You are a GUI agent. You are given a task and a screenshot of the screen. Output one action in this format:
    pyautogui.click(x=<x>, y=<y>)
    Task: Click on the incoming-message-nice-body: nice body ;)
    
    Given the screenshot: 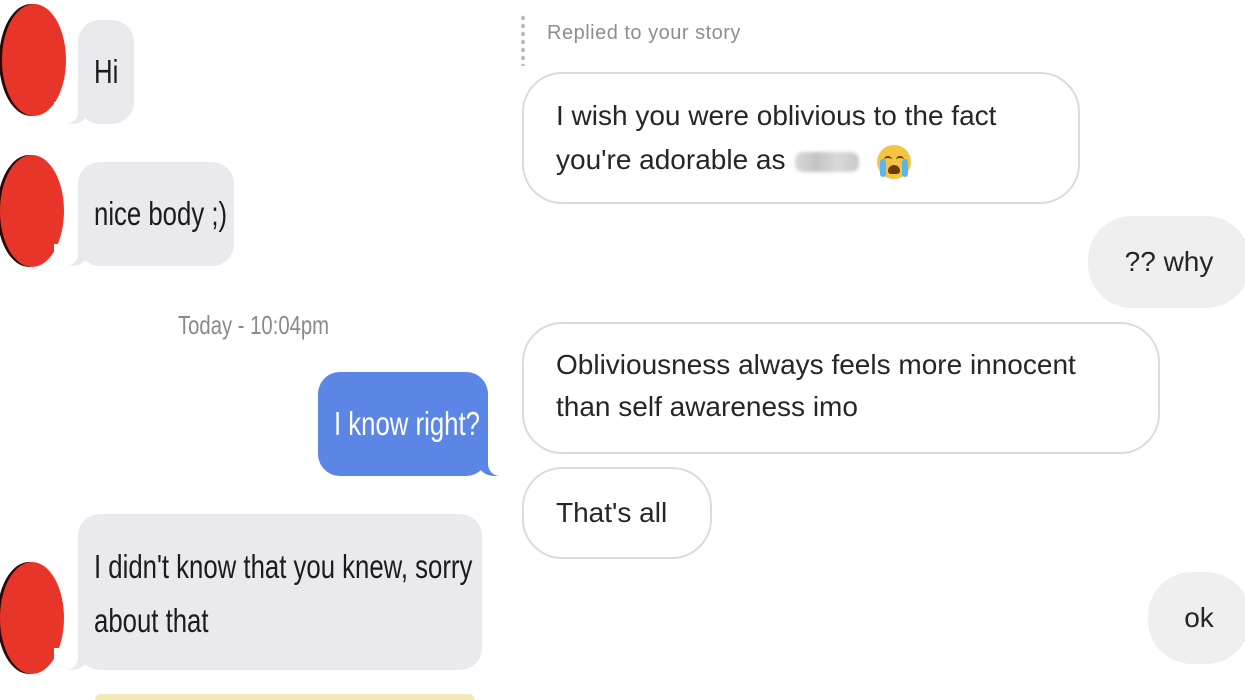 What is the action you would take?
    pyautogui.click(x=144, y=214)
    